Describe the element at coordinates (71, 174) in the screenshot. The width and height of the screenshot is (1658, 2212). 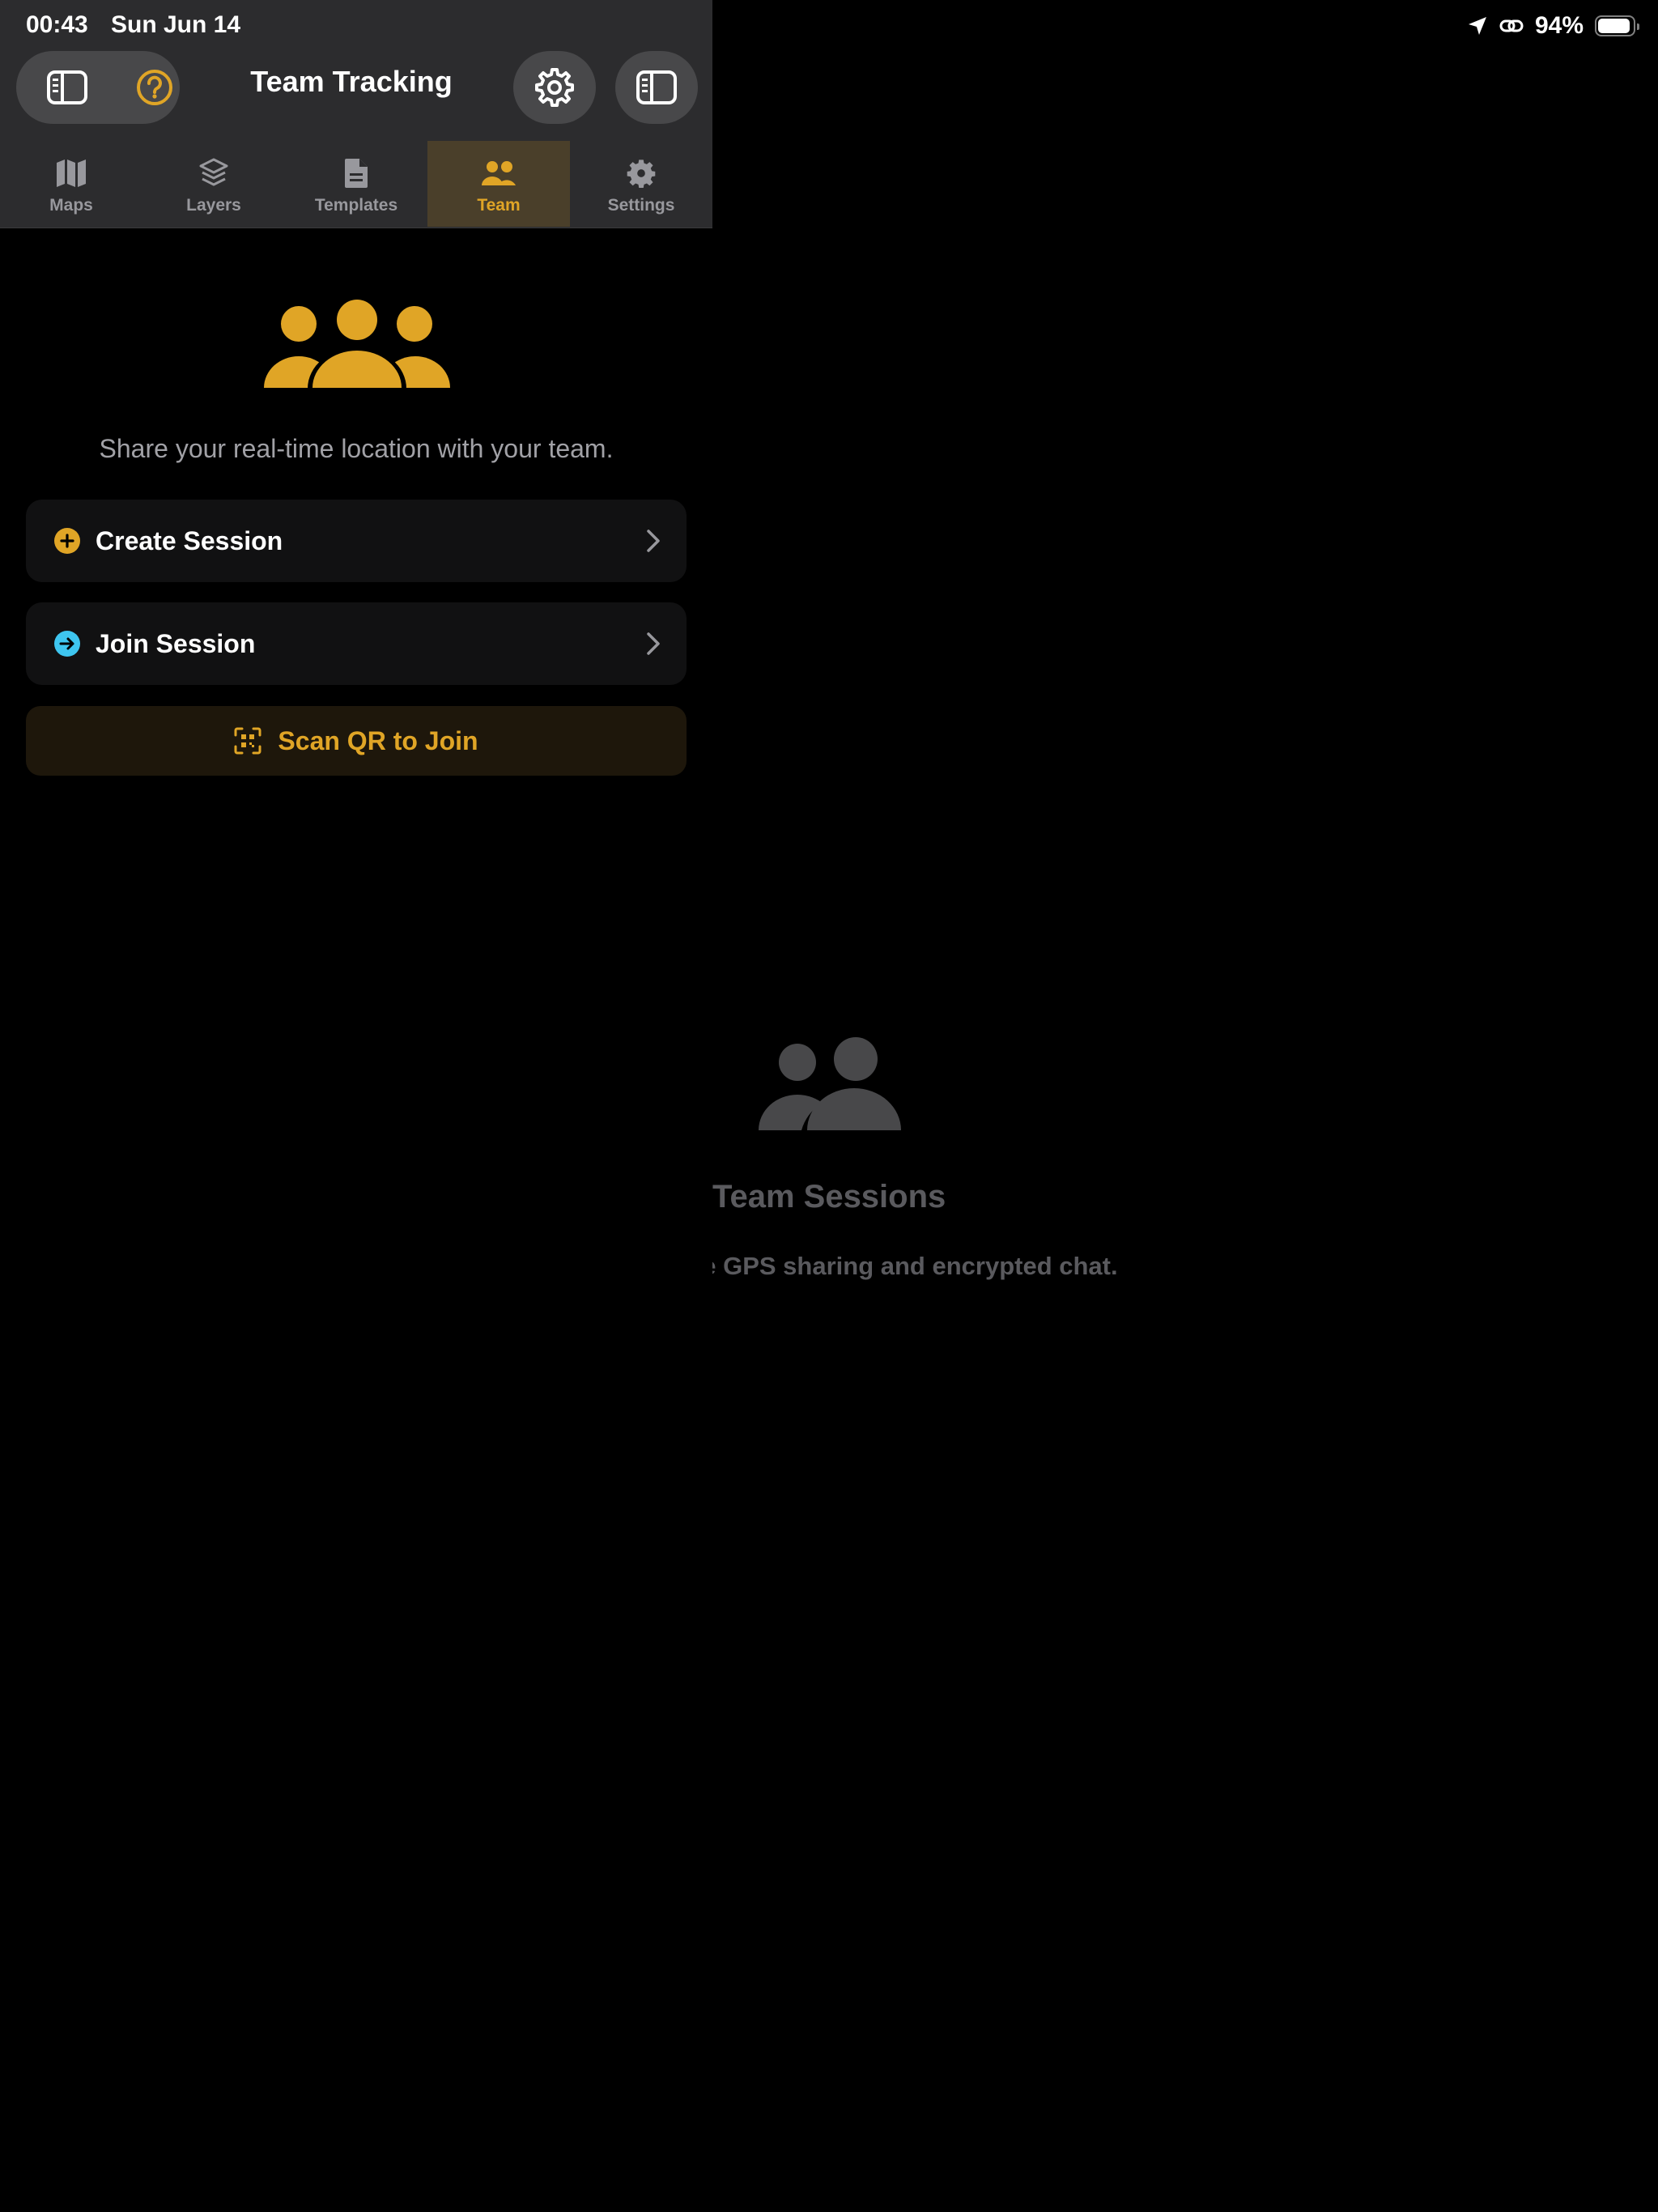
I see `map-icon` at that location.